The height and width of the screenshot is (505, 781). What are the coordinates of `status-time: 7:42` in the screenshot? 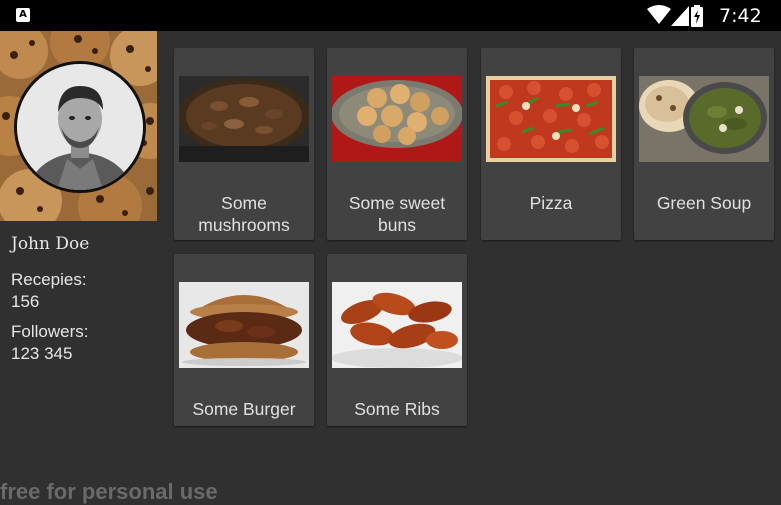 It's located at (740, 16).